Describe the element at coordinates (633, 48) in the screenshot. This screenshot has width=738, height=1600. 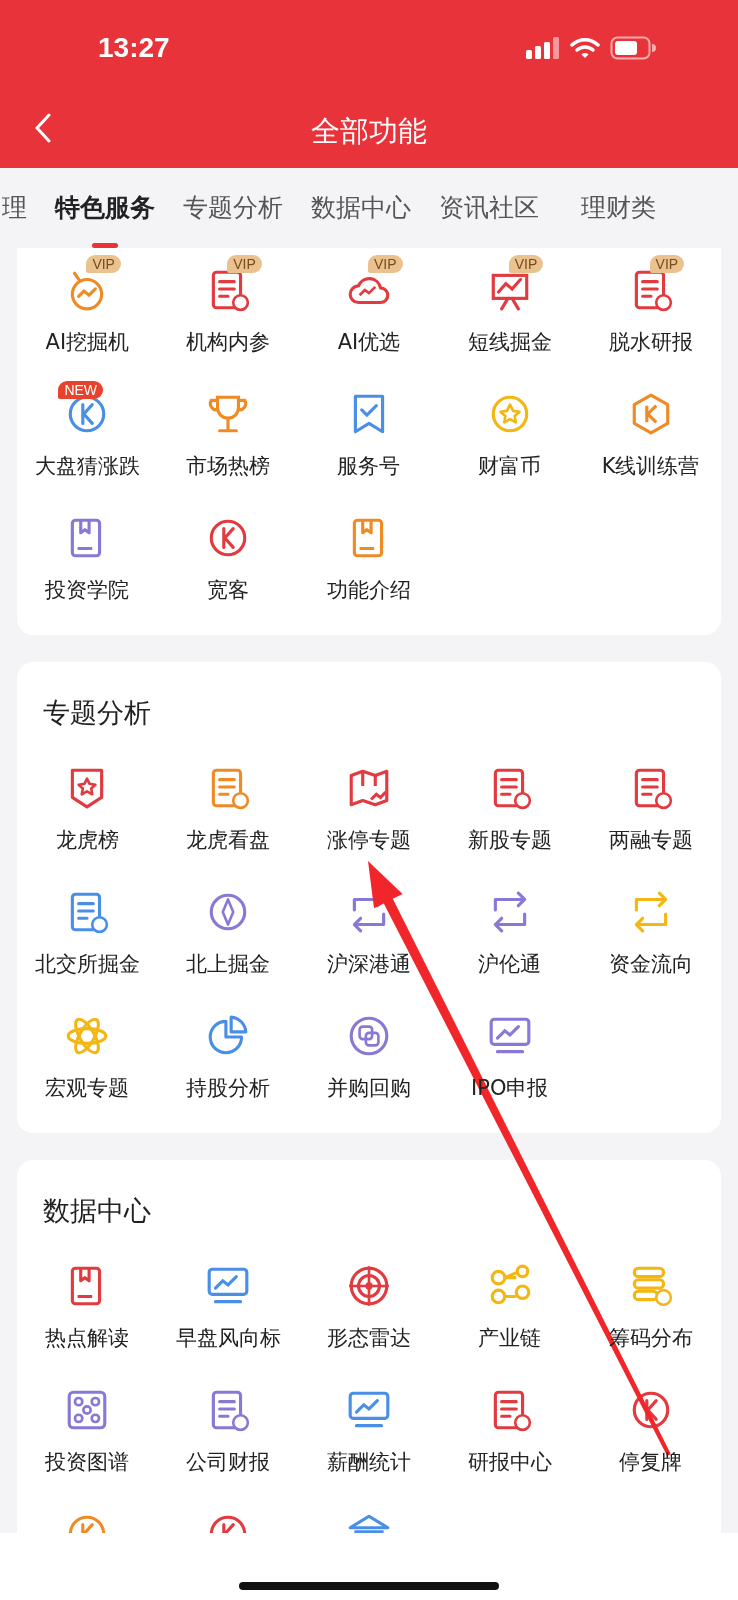
I see `battery-icon` at that location.